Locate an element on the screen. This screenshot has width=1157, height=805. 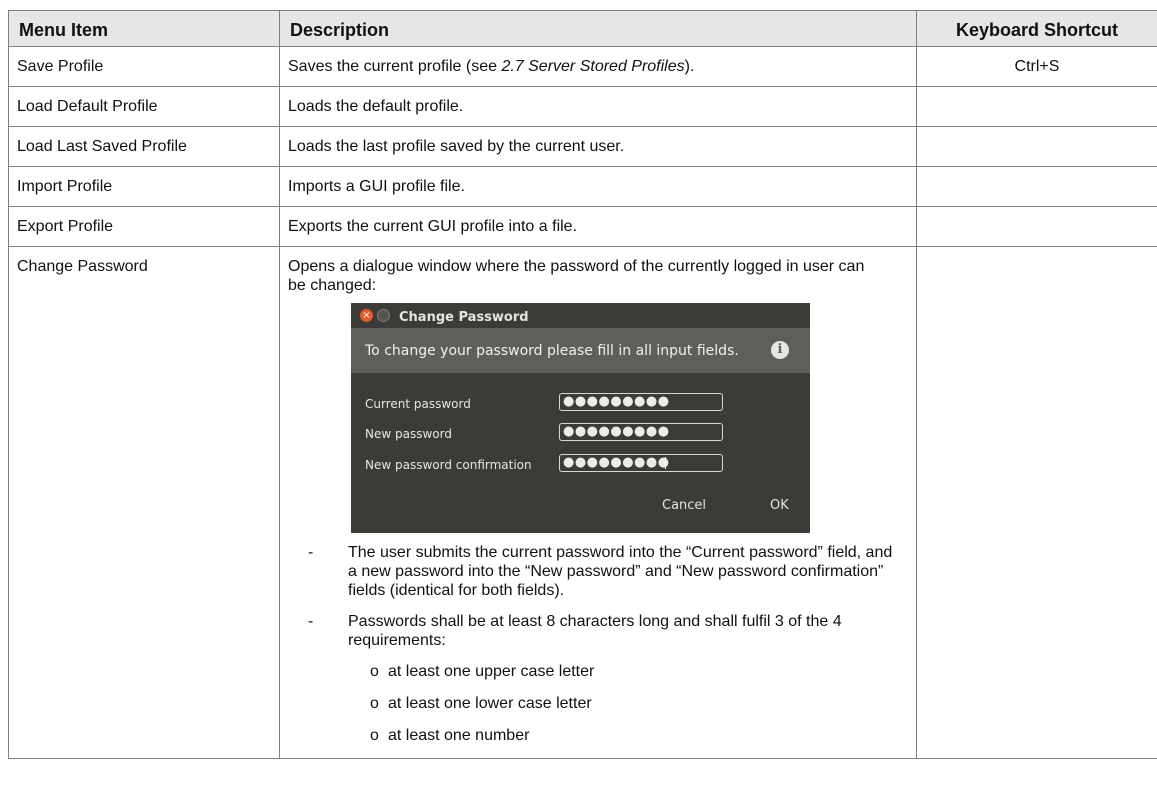
minimize-icon is located at coordinates (383, 315).